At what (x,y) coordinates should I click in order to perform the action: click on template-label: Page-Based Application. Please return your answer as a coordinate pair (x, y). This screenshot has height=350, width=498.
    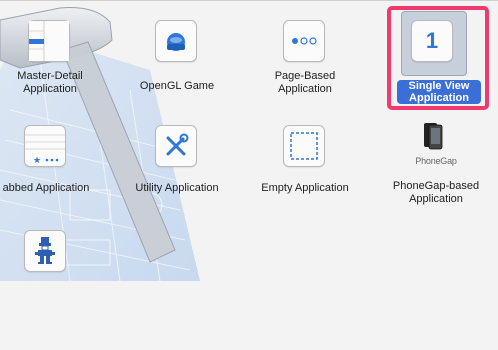
    Looking at the image, I should click on (305, 82).